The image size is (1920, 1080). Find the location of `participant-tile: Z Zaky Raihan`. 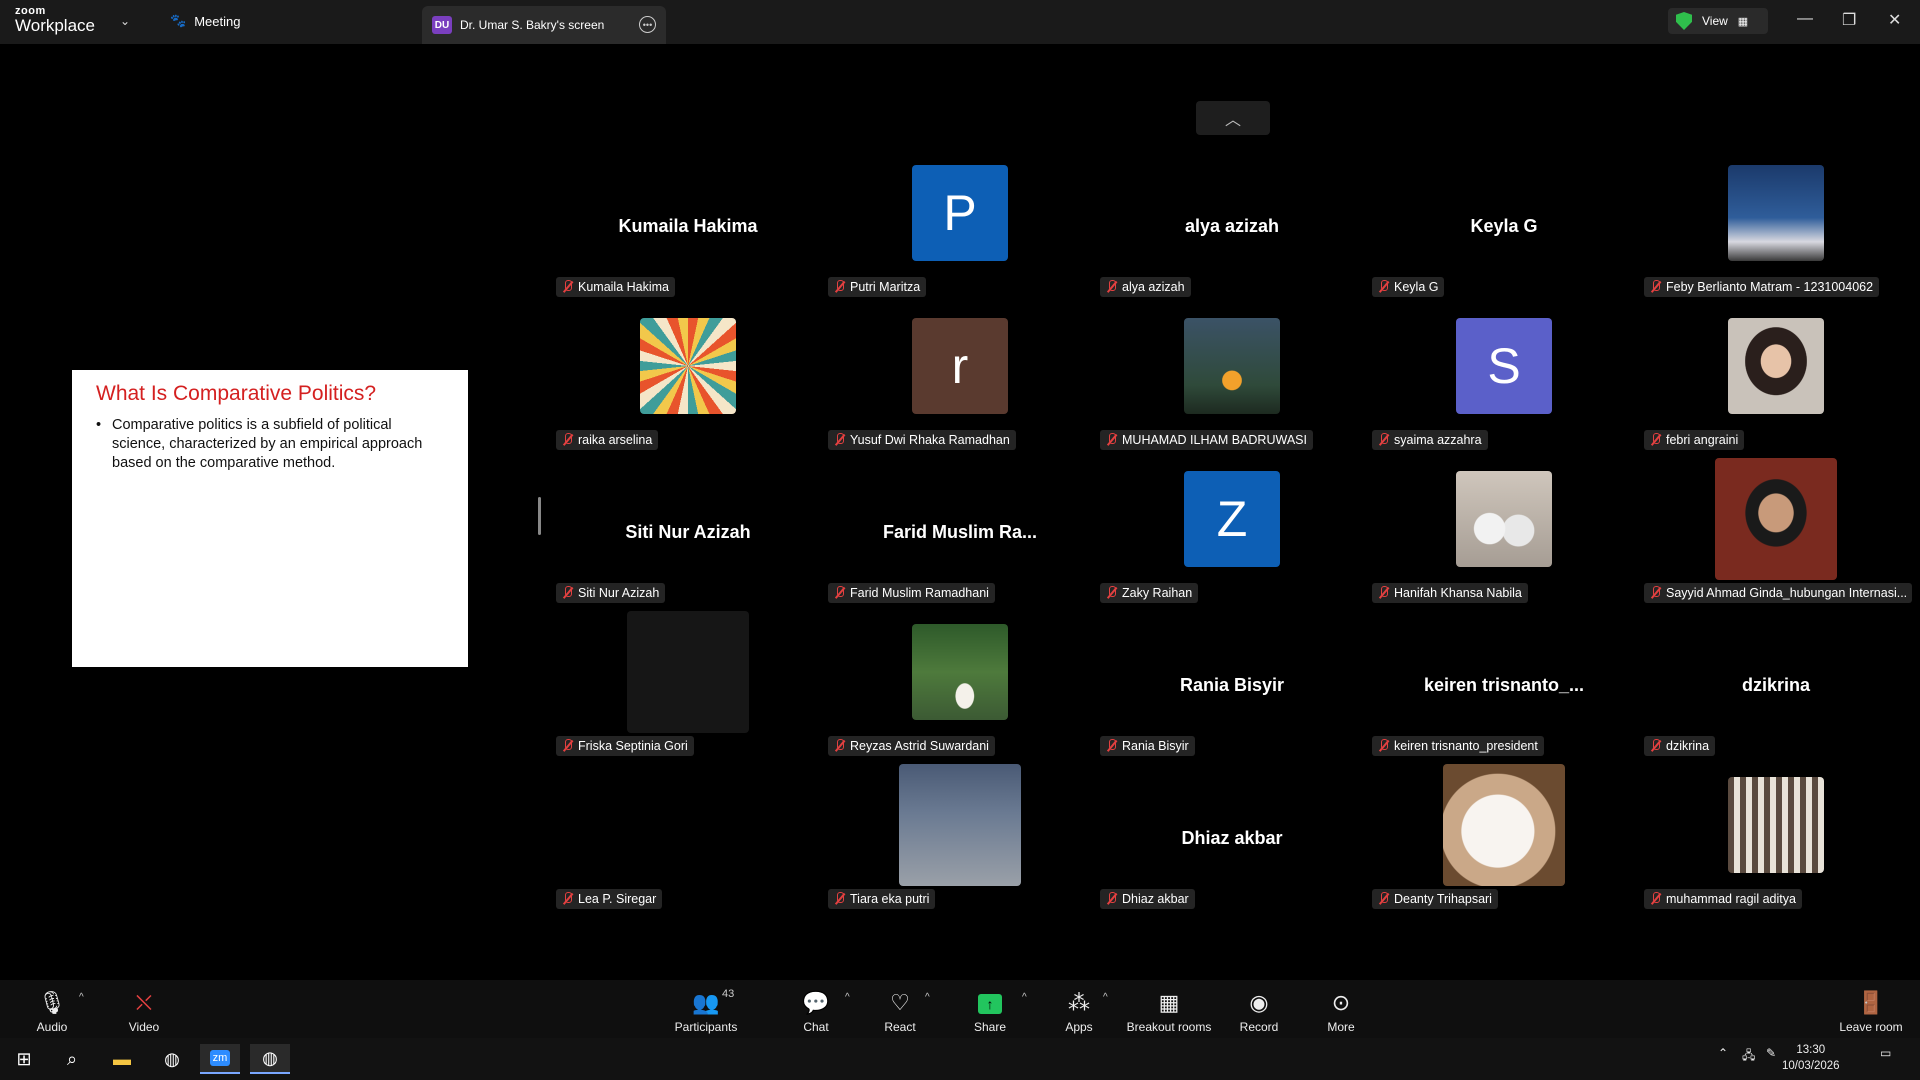

participant-tile: Z Zaky Raihan is located at coordinates (1232, 550).